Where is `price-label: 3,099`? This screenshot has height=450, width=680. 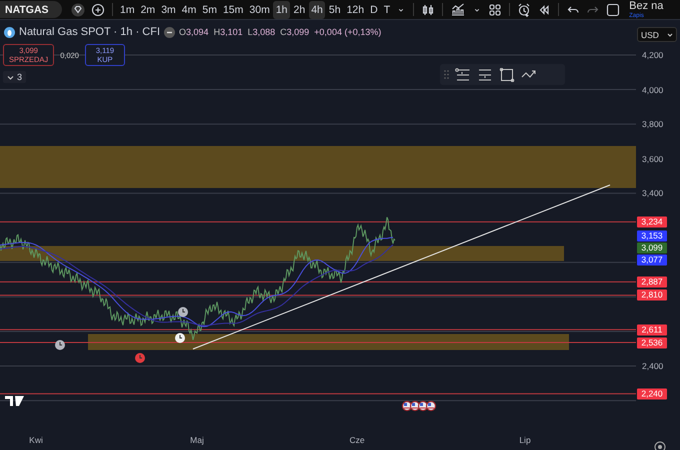 price-label: 3,099 is located at coordinates (652, 248).